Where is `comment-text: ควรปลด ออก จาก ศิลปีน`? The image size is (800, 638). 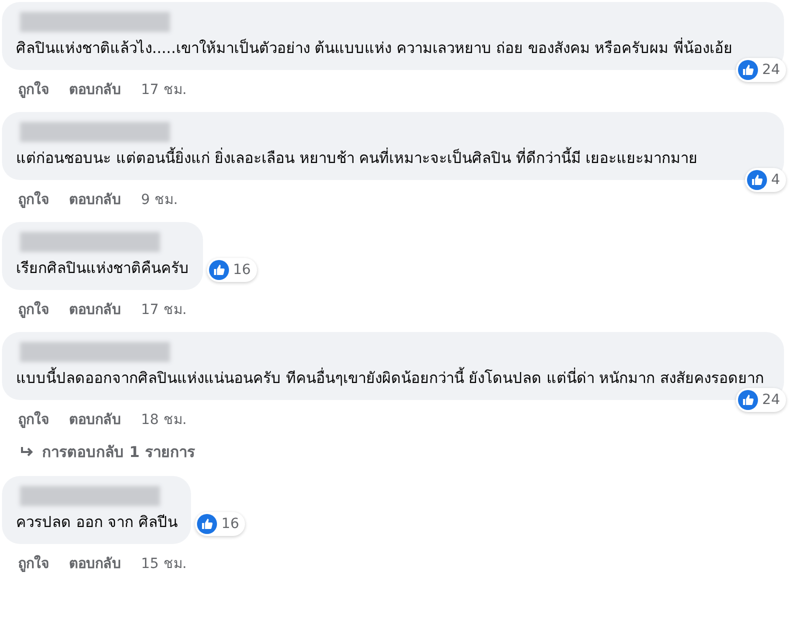
comment-text: ควรปลด ออก จาก ศิลปีน is located at coordinates (97, 522).